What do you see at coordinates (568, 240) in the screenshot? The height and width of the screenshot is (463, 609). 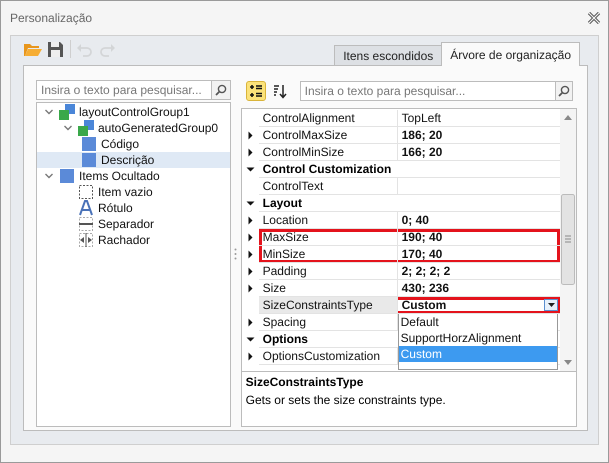 I see `scrollbar` at bounding box center [568, 240].